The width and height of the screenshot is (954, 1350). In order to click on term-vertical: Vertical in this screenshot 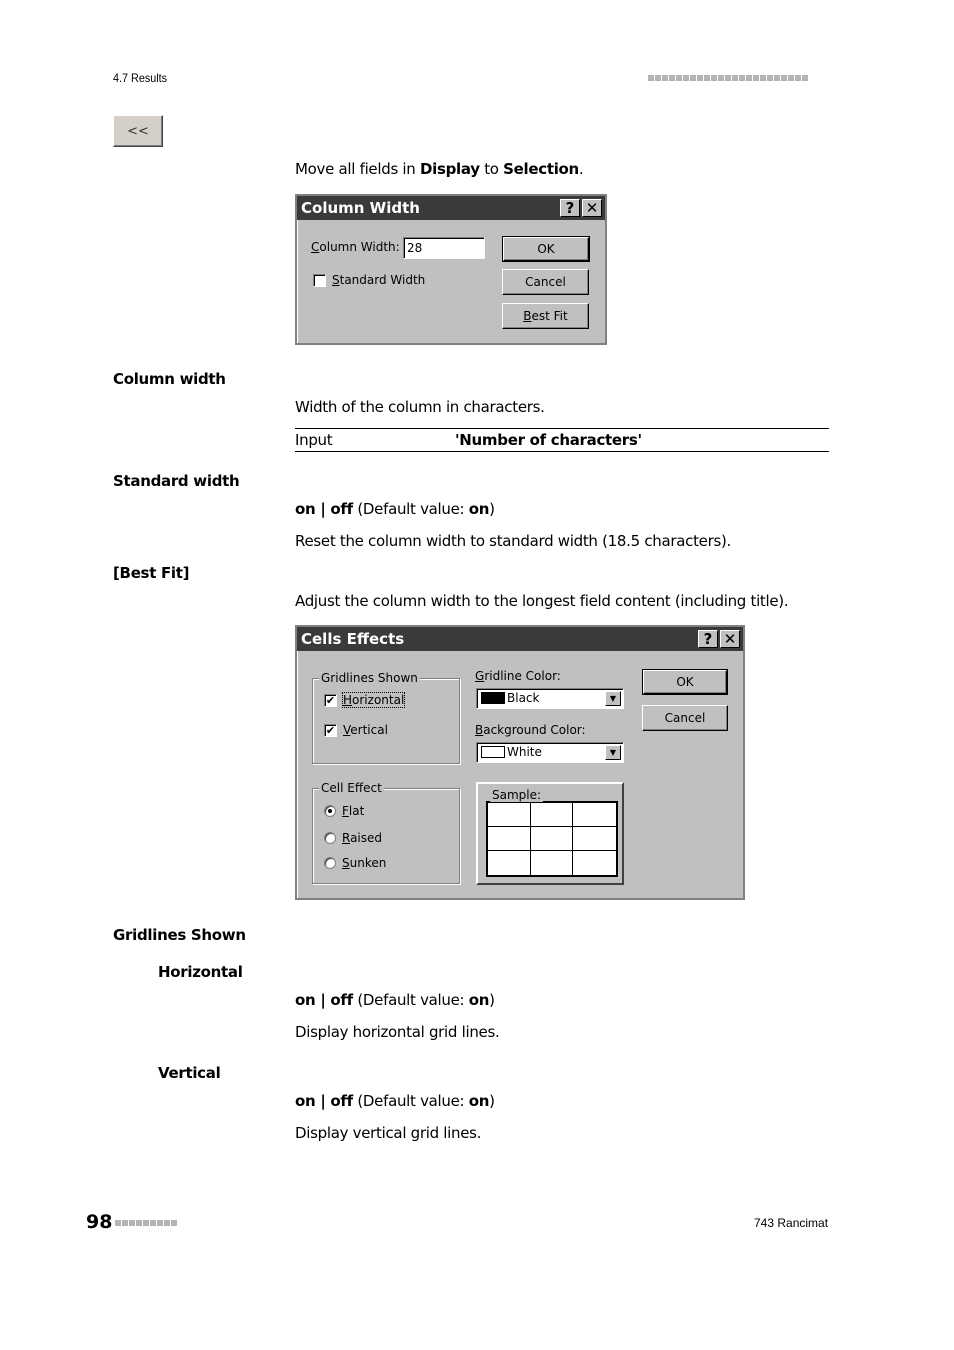, I will do `click(189, 1073)`.